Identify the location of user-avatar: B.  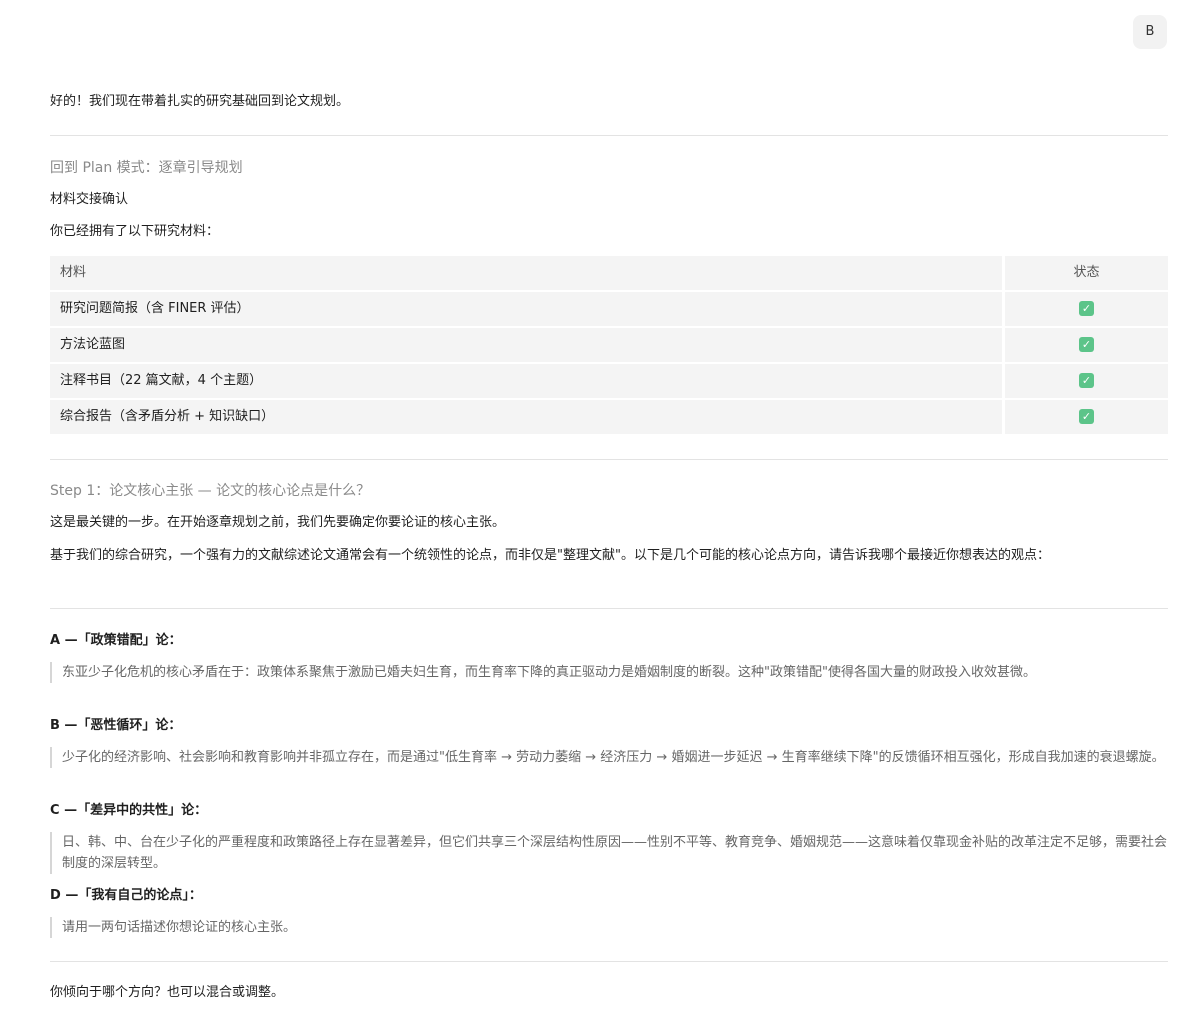
(1150, 32).